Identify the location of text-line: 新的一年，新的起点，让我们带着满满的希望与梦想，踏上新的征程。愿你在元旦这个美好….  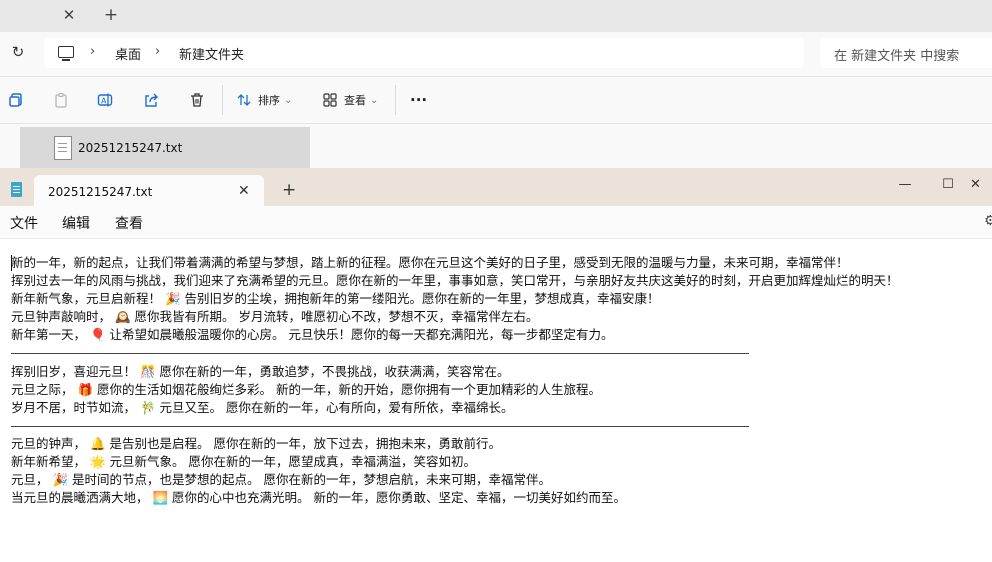
(430, 262).